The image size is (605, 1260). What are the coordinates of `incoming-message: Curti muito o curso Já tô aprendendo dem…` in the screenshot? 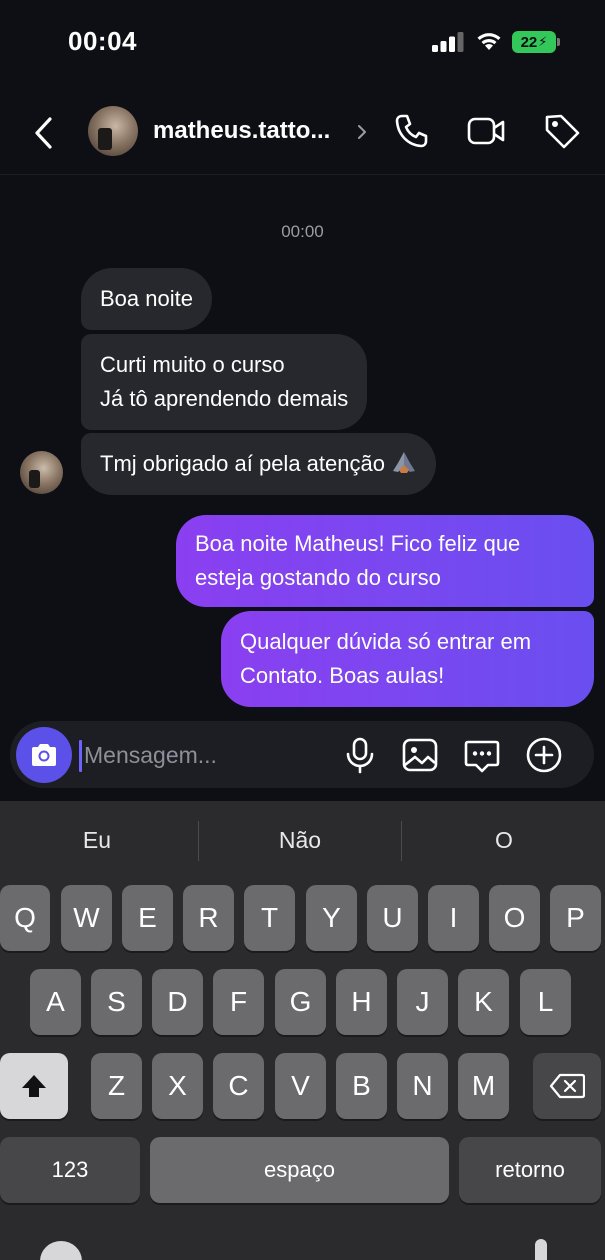 It's located at (224, 382).